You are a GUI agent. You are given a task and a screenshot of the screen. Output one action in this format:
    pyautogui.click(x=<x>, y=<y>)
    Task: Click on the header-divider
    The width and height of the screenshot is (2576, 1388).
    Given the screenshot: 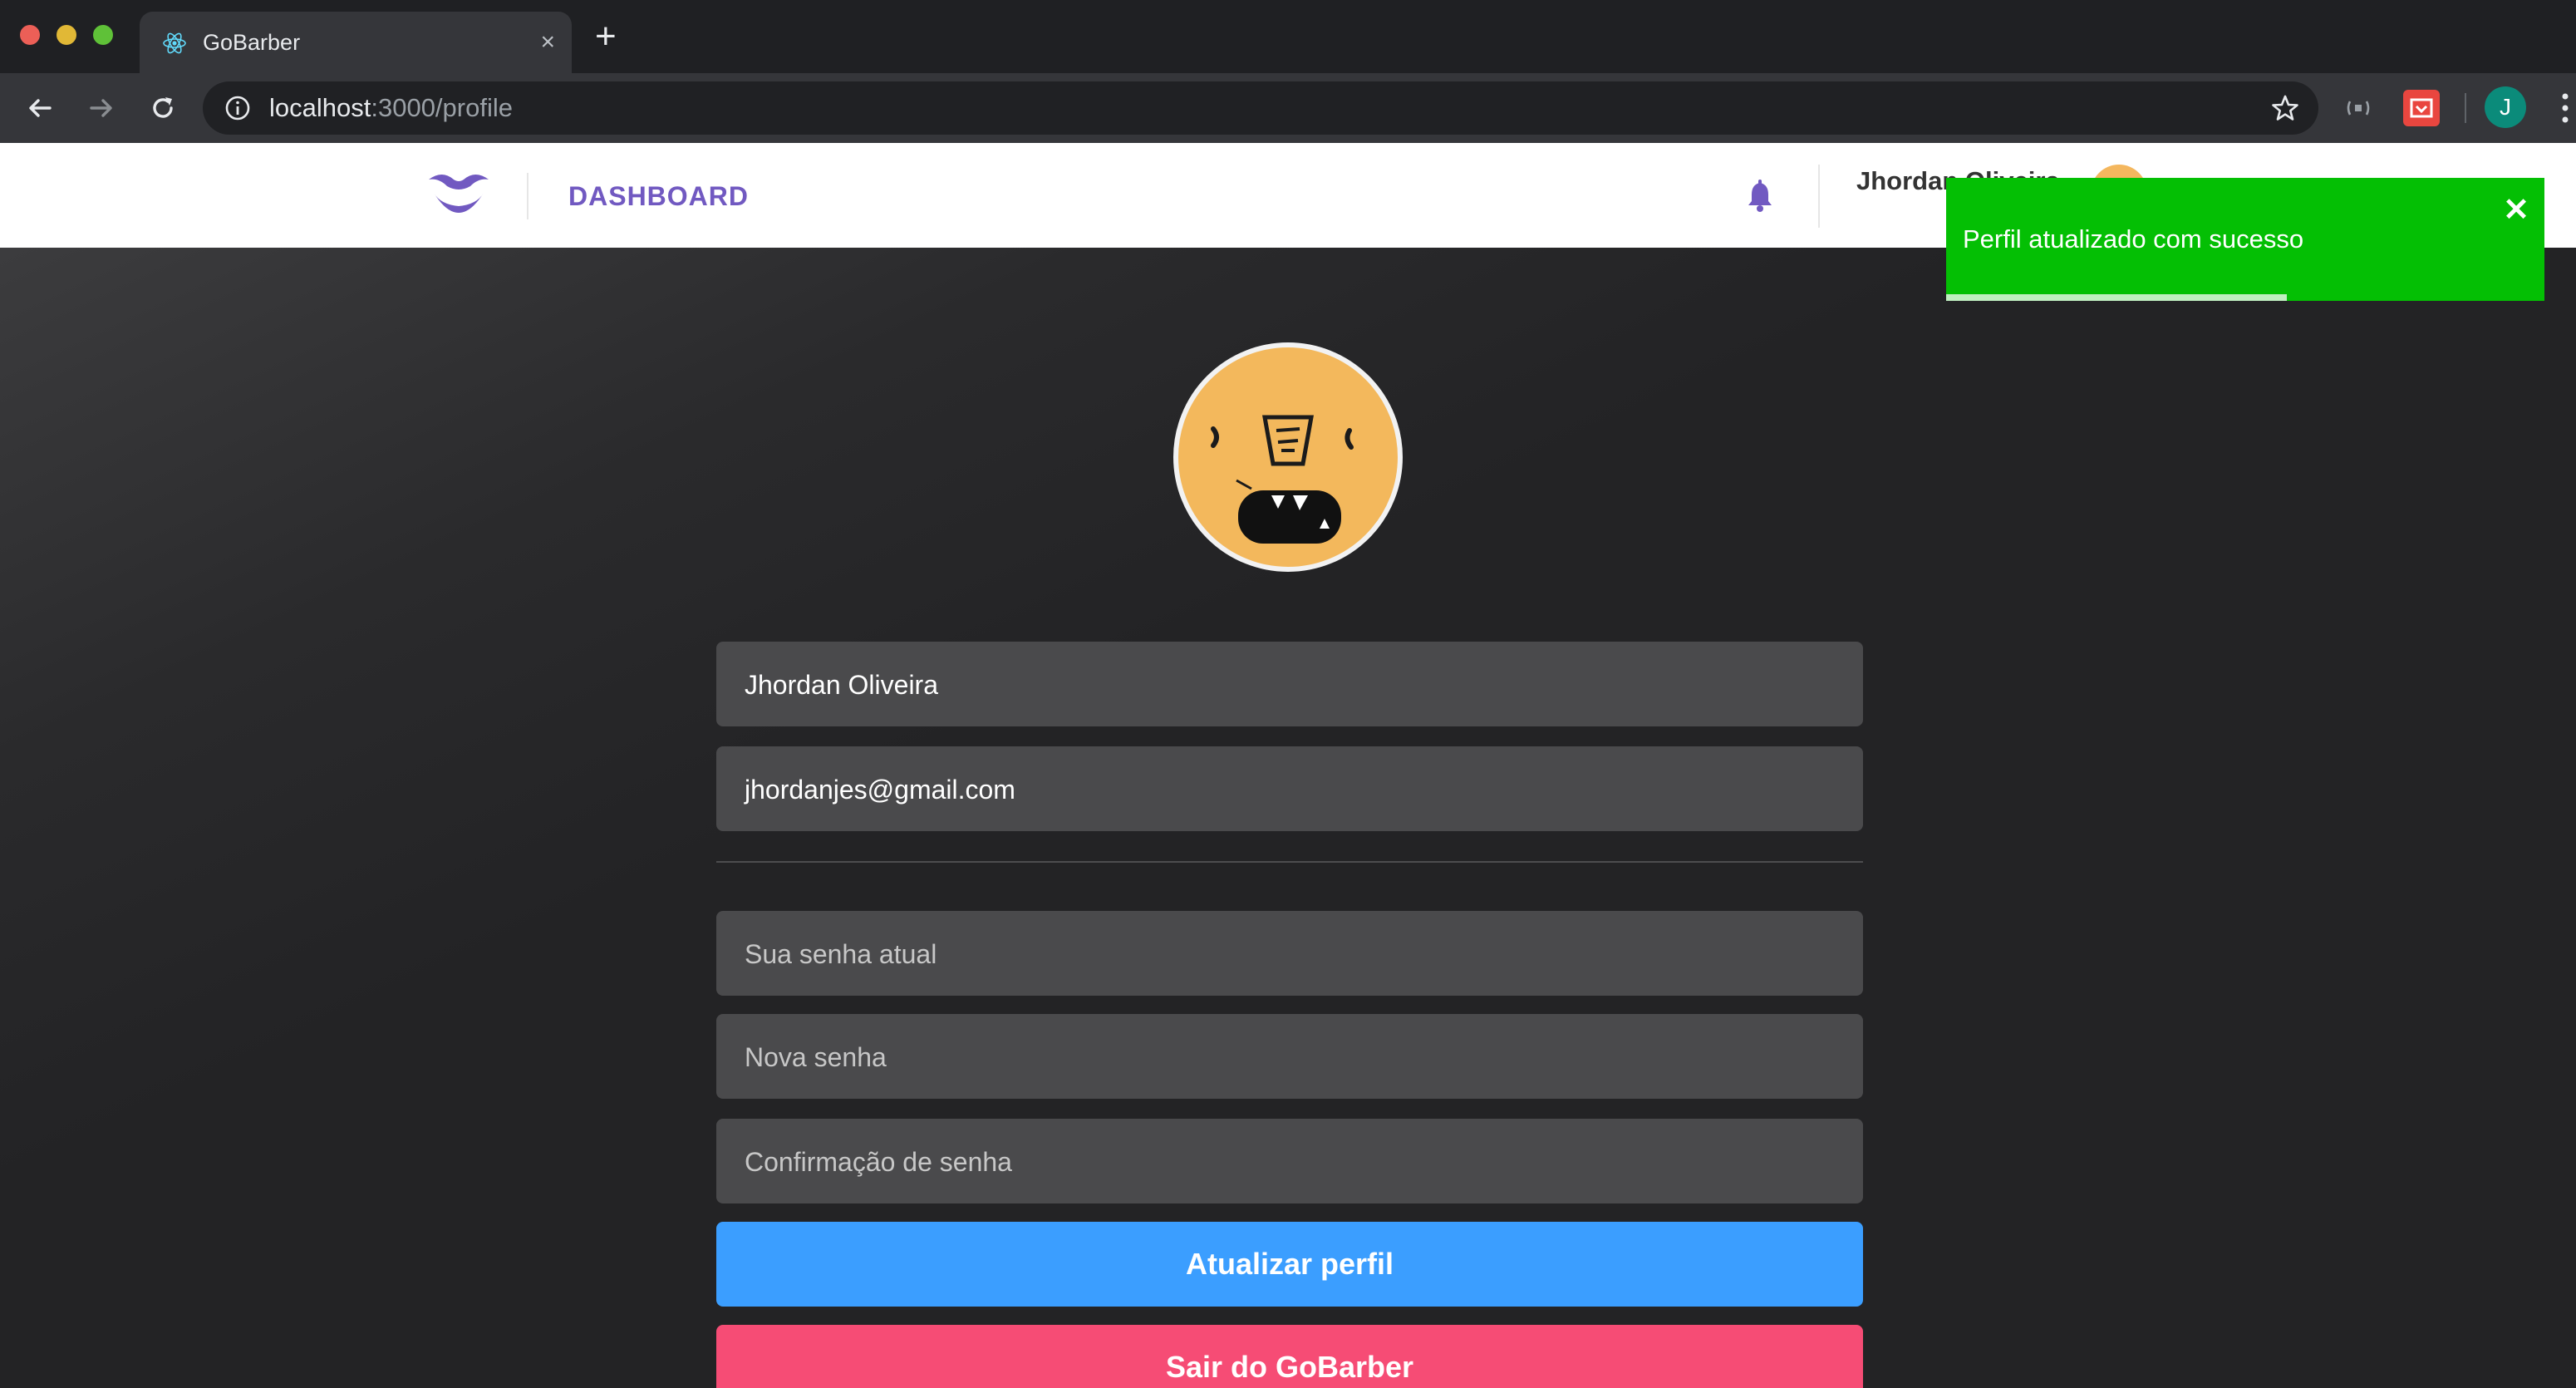 What is the action you would take?
    pyautogui.click(x=527, y=196)
    